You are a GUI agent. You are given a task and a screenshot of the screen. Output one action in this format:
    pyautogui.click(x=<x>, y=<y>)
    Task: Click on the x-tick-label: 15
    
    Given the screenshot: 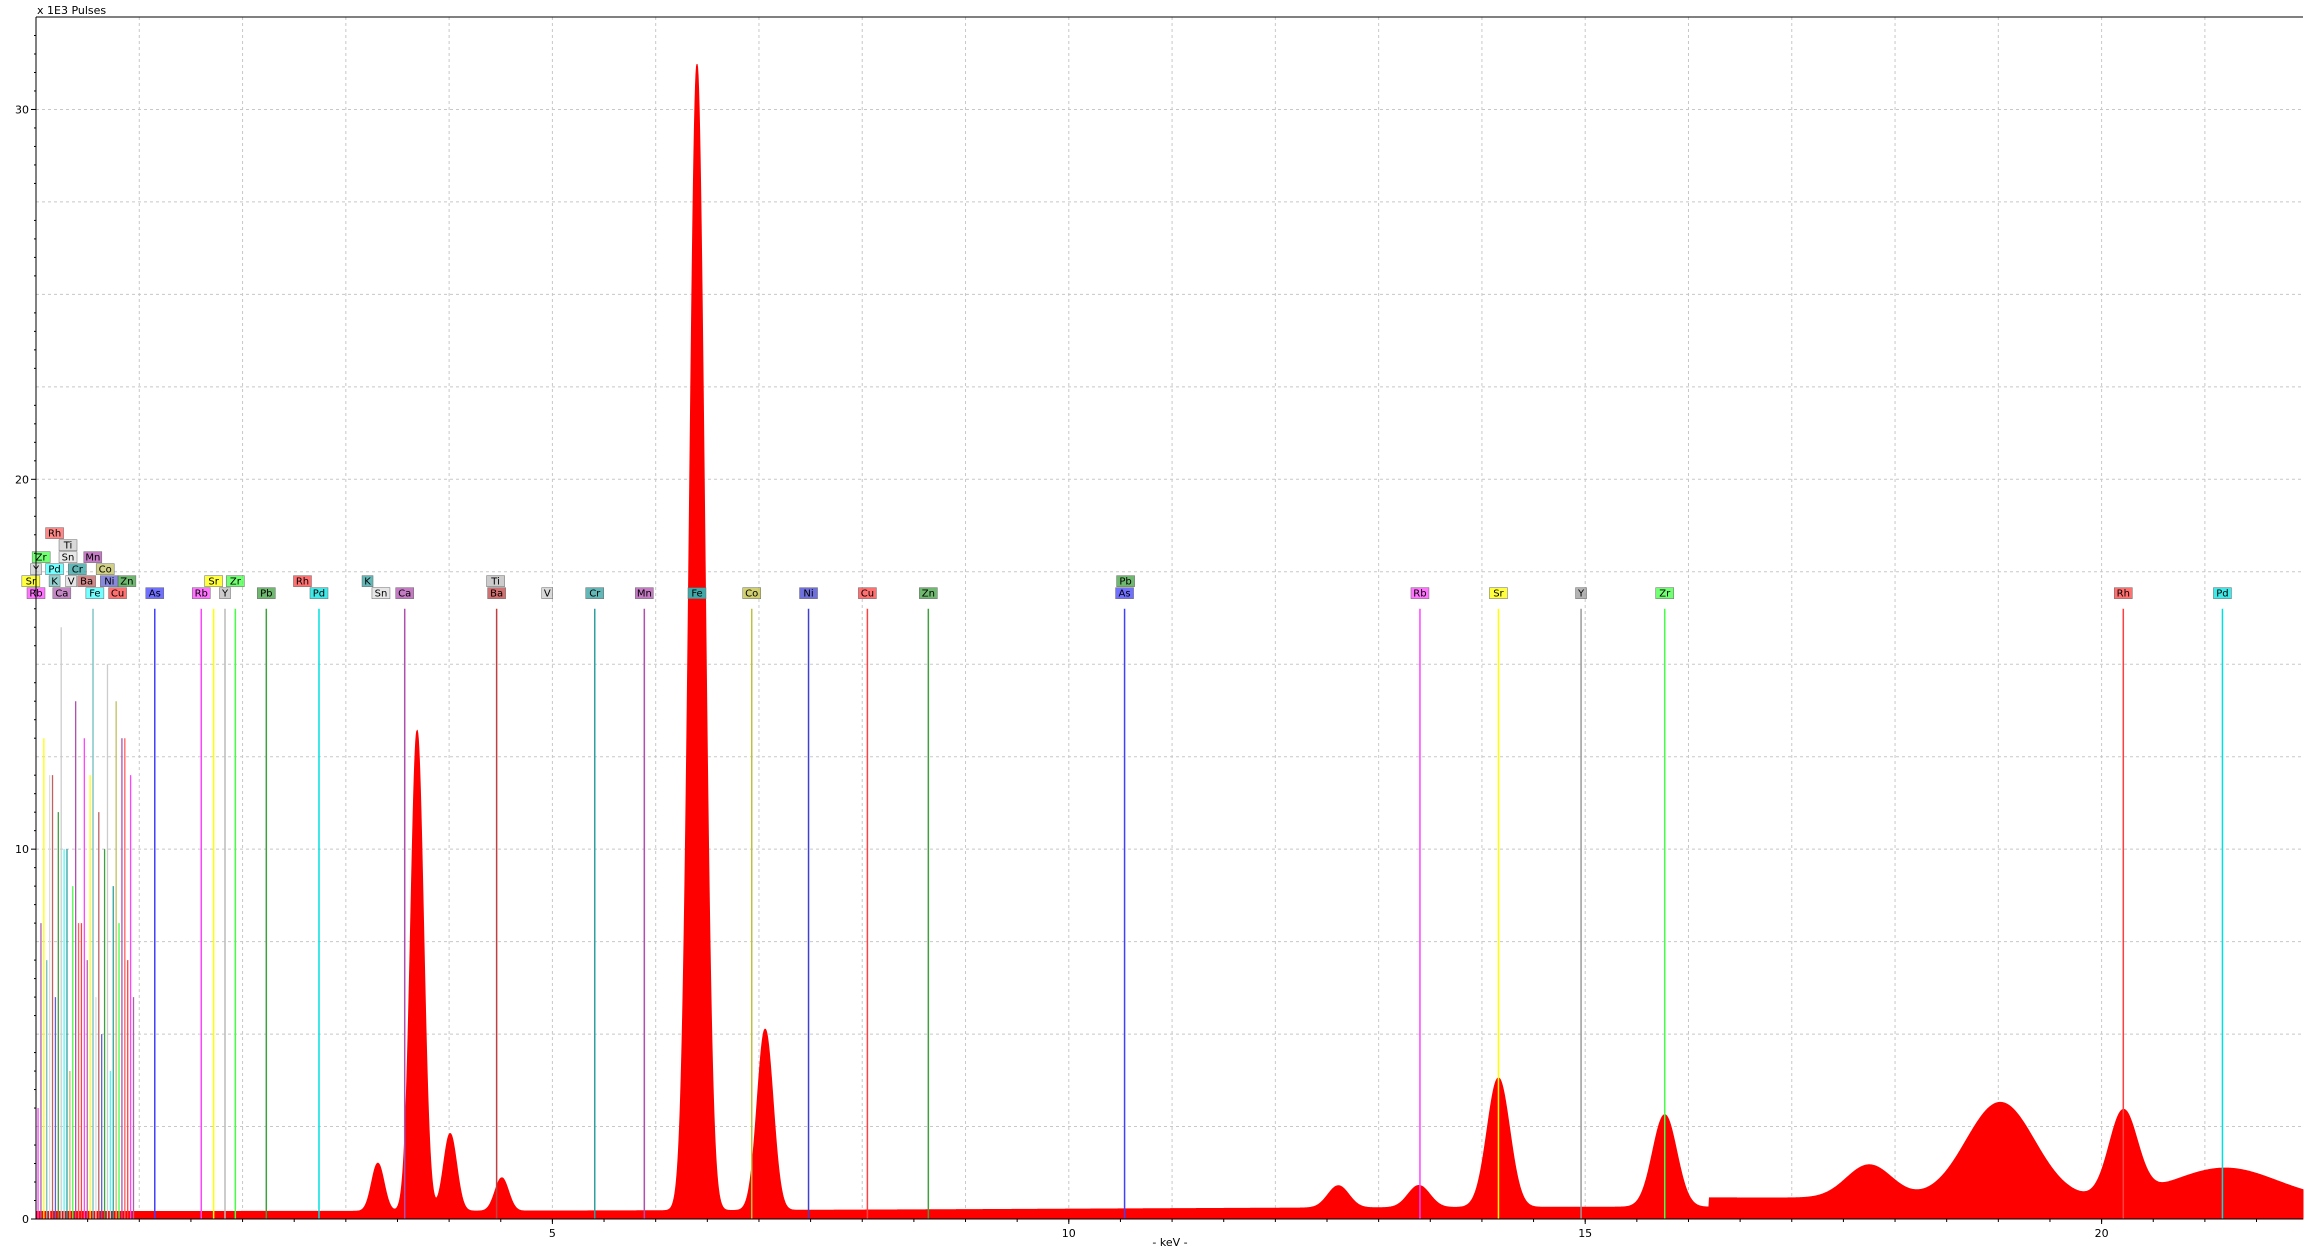 What is the action you would take?
    pyautogui.click(x=1585, y=1233)
    